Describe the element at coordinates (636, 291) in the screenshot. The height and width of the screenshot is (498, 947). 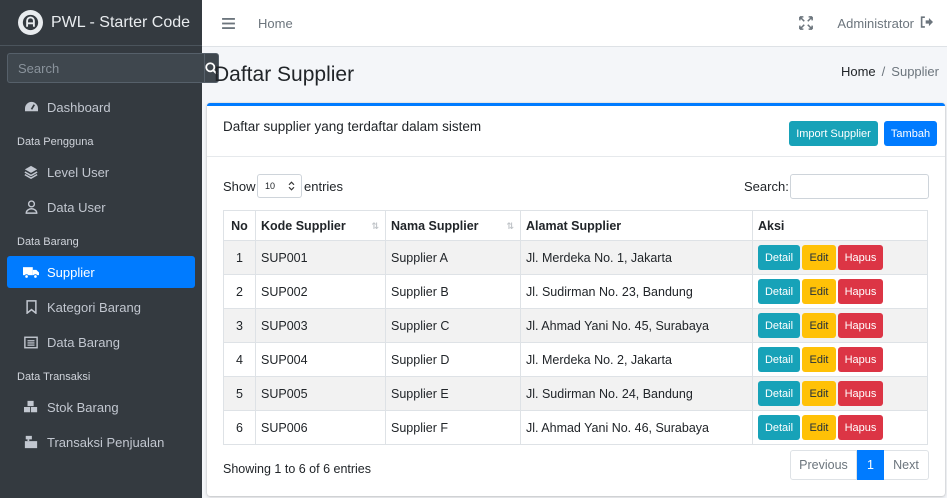
I see `cell-alamat: Jl. Sudirman No. 23, Bandung` at that location.